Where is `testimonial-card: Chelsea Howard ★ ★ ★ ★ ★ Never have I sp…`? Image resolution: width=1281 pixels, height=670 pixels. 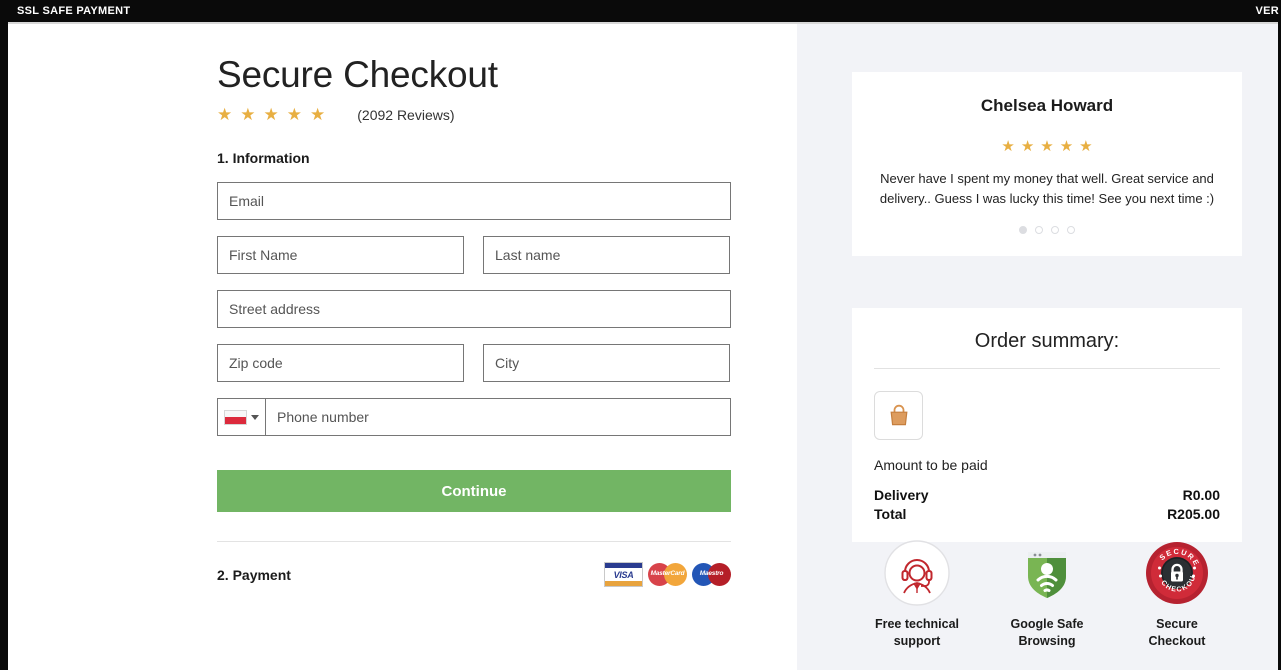
testimonial-card: Chelsea Howard ★ ★ ★ ★ ★ Never have I sp… is located at coordinates (1047, 164).